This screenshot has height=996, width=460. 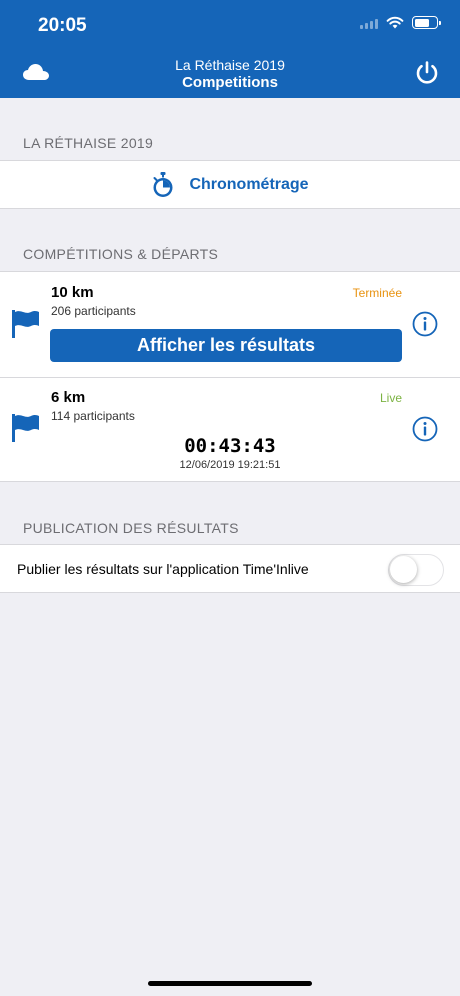 What do you see at coordinates (230, 983) in the screenshot?
I see `home-indicator` at bounding box center [230, 983].